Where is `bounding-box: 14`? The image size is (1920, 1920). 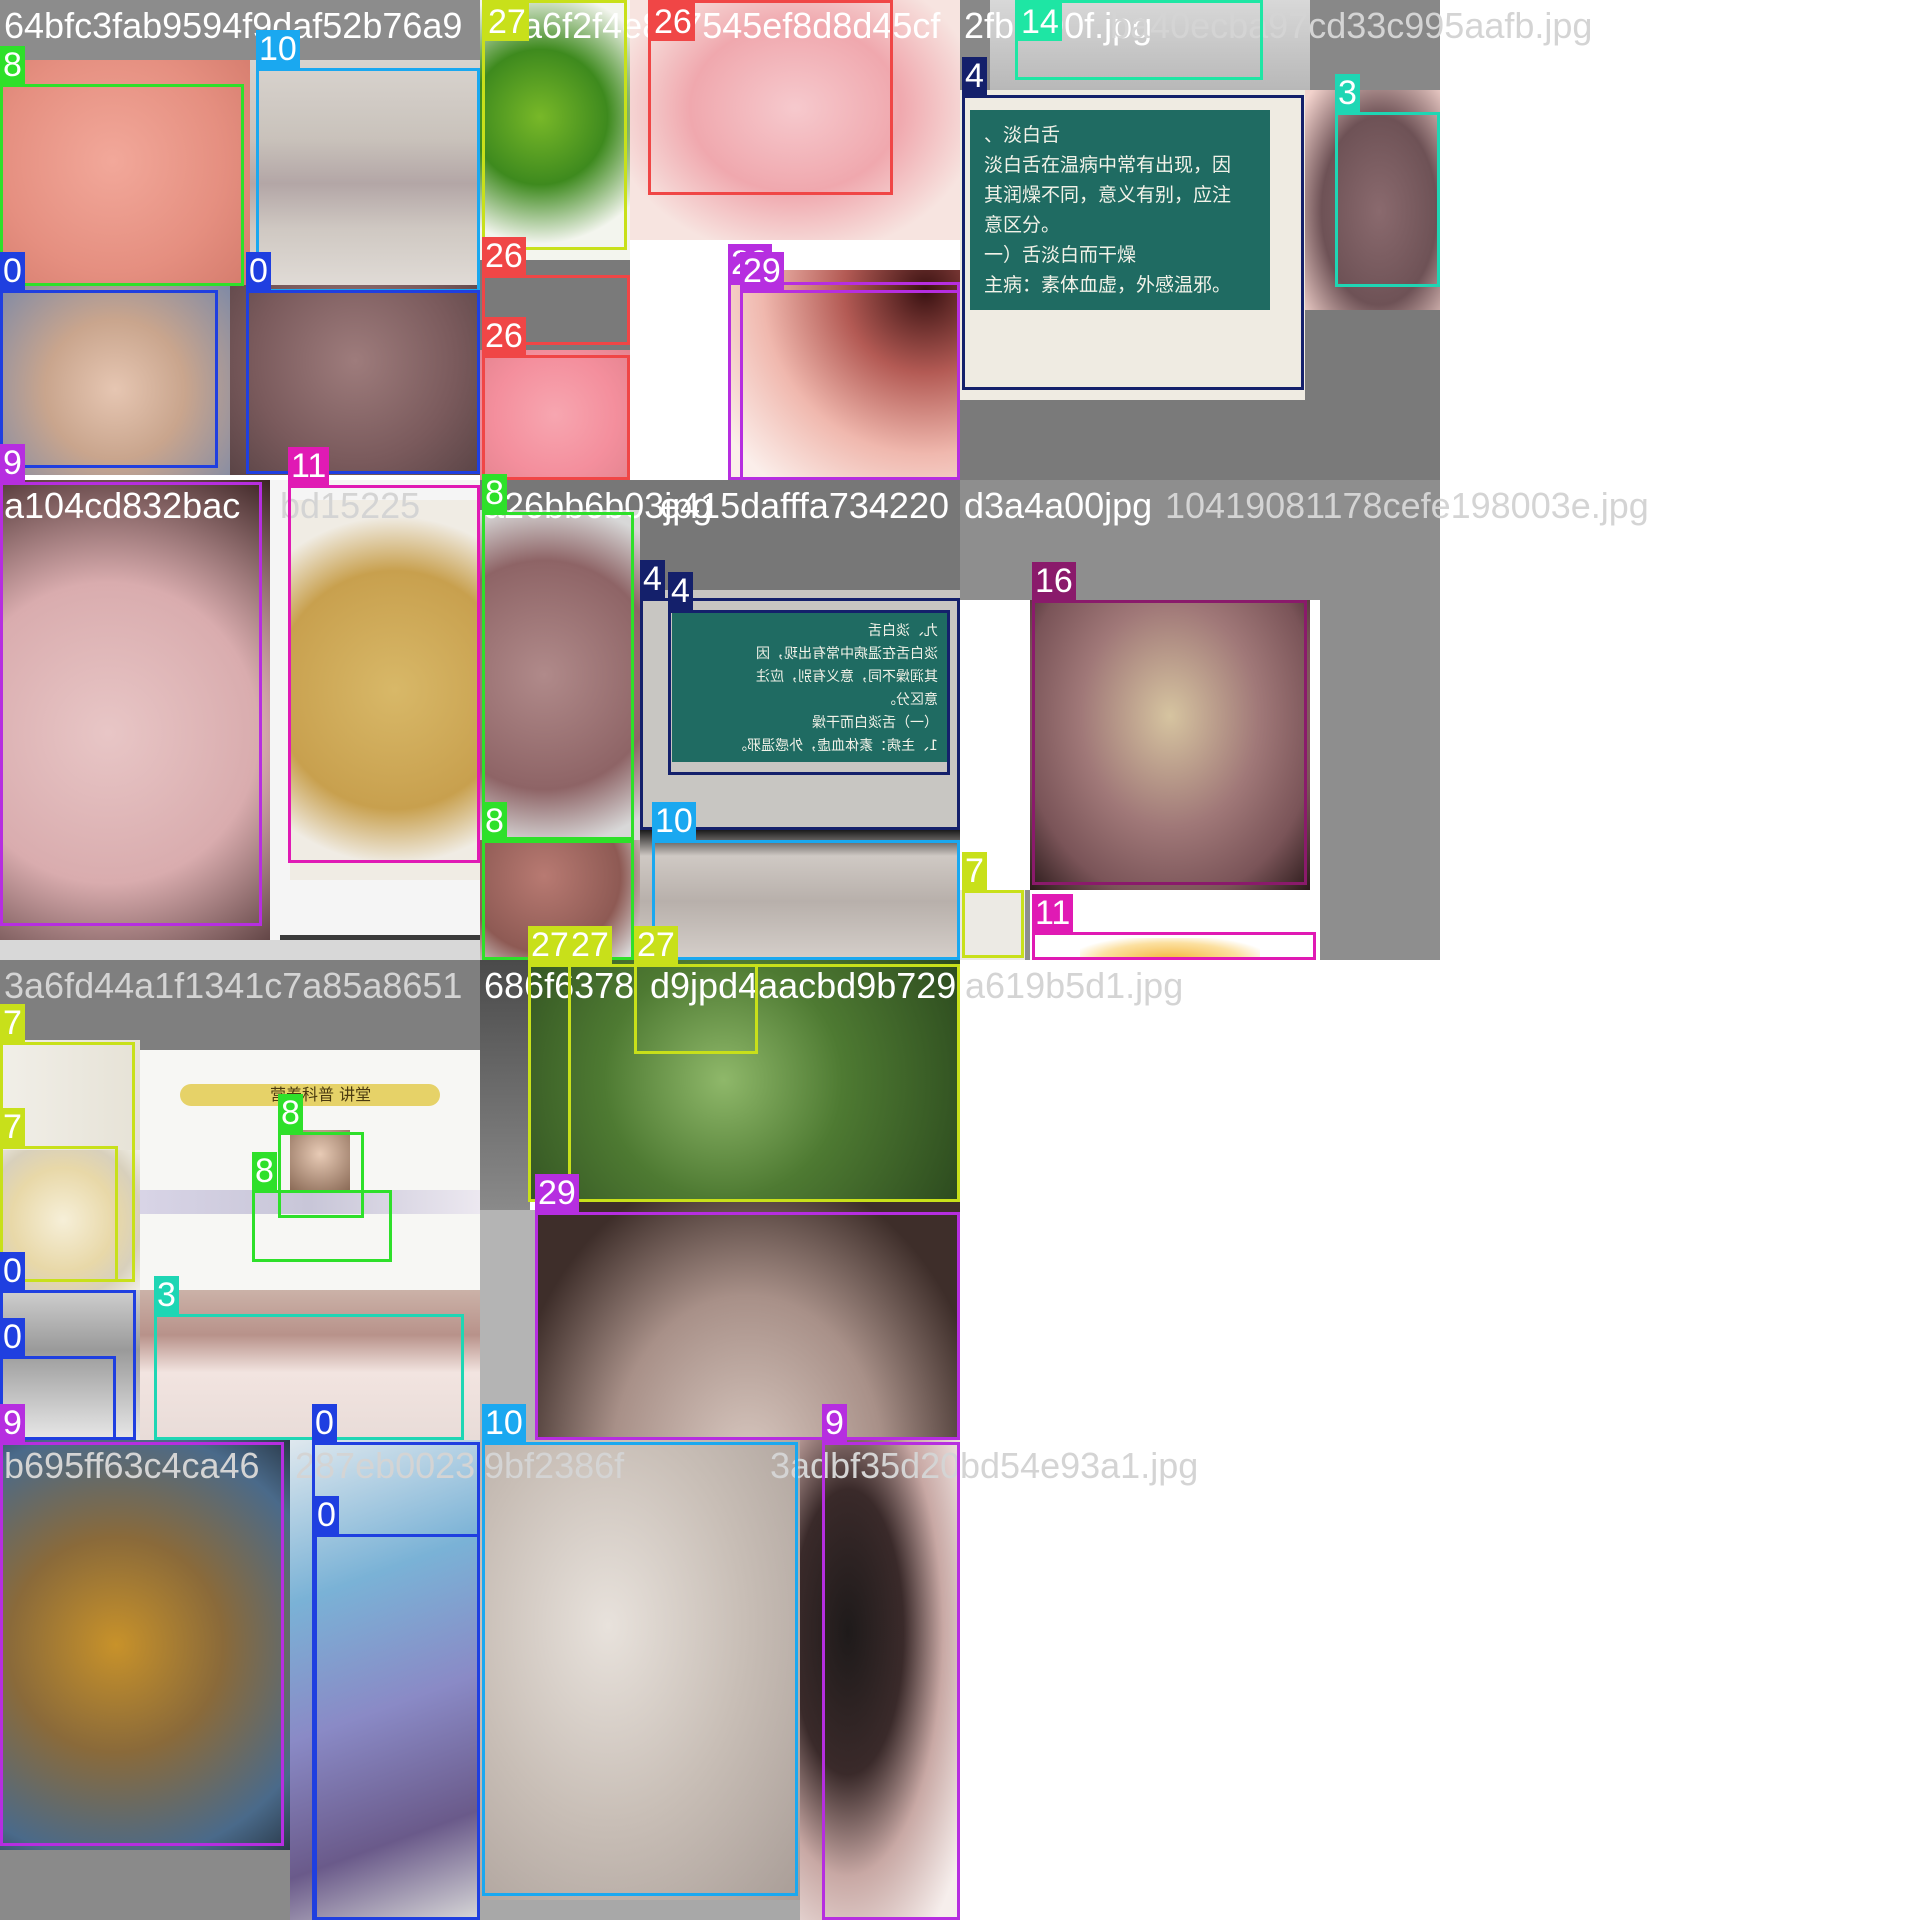 bounding-box: 14 is located at coordinates (1139, 40).